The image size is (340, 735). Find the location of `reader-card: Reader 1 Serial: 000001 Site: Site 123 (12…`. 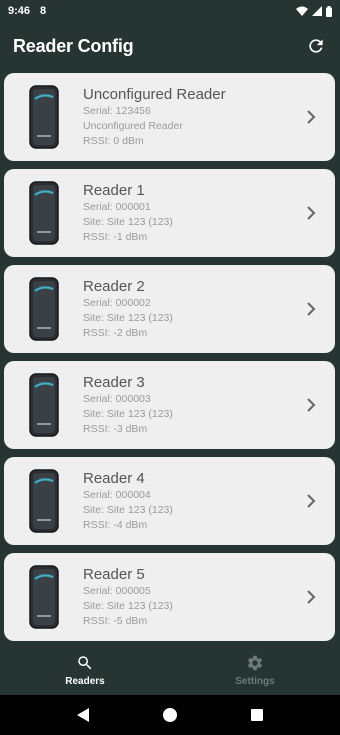

reader-card: Reader 1 Serial: 000001 Site: Site 123 (12… is located at coordinates (169, 213).